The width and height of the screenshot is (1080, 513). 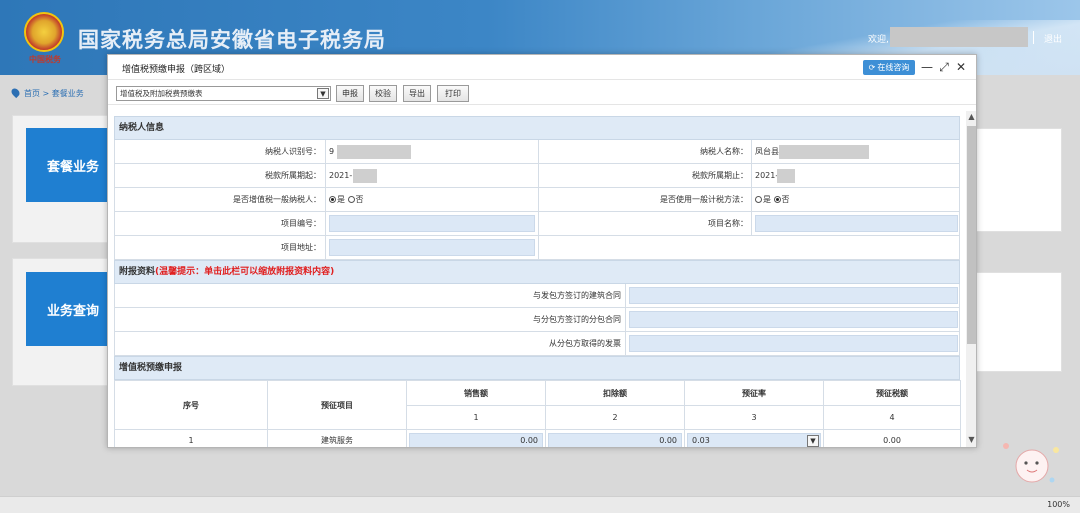 I want to click on project-name-input, so click(x=856, y=223).